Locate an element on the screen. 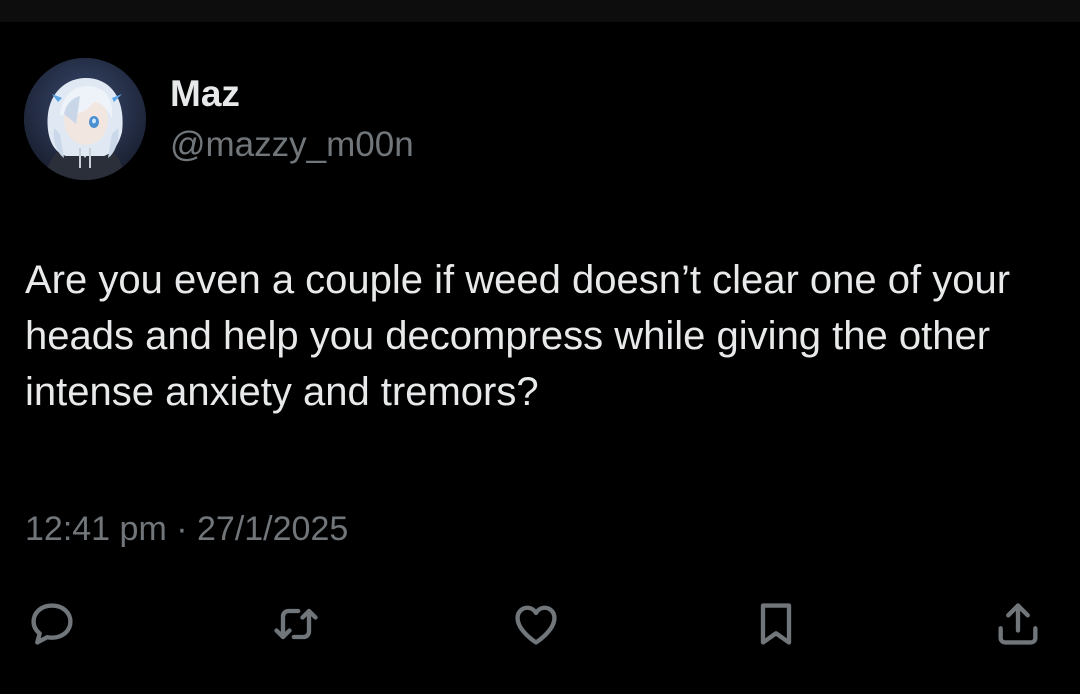 The image size is (1080, 694). anime-avatar-image is located at coordinates (85, 119).